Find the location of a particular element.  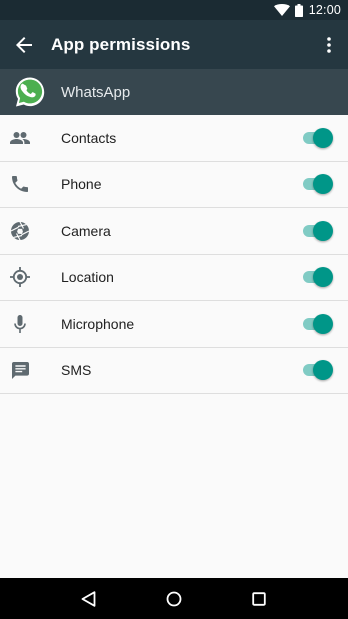

battery-icon is located at coordinates (298, 10).